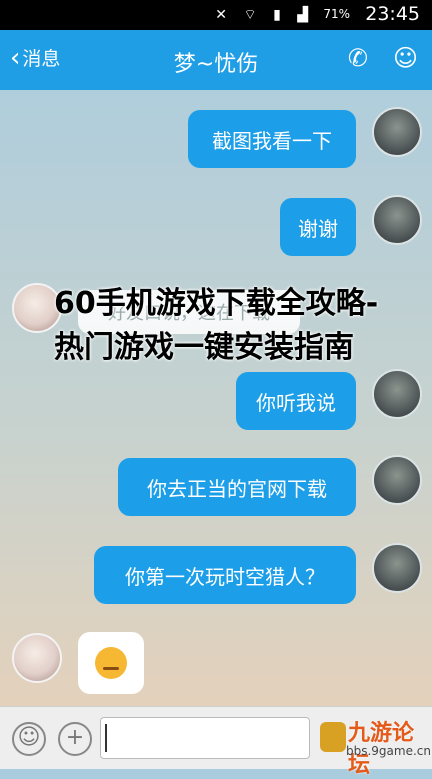  I want to click on phone-icon: ✆, so click(358, 58).